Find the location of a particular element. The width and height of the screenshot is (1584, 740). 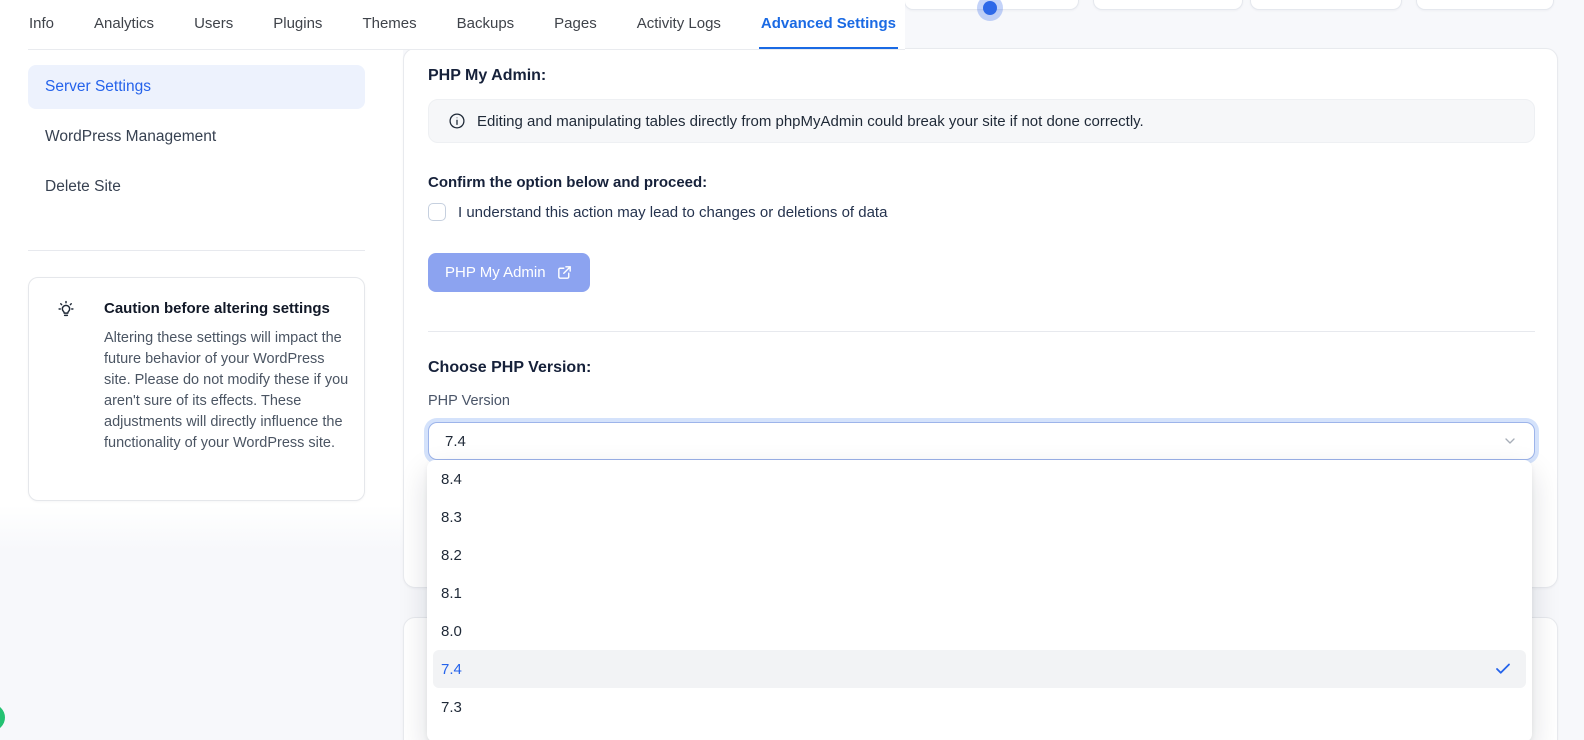

php-version-option-7-3: 7.3 is located at coordinates (979, 707).